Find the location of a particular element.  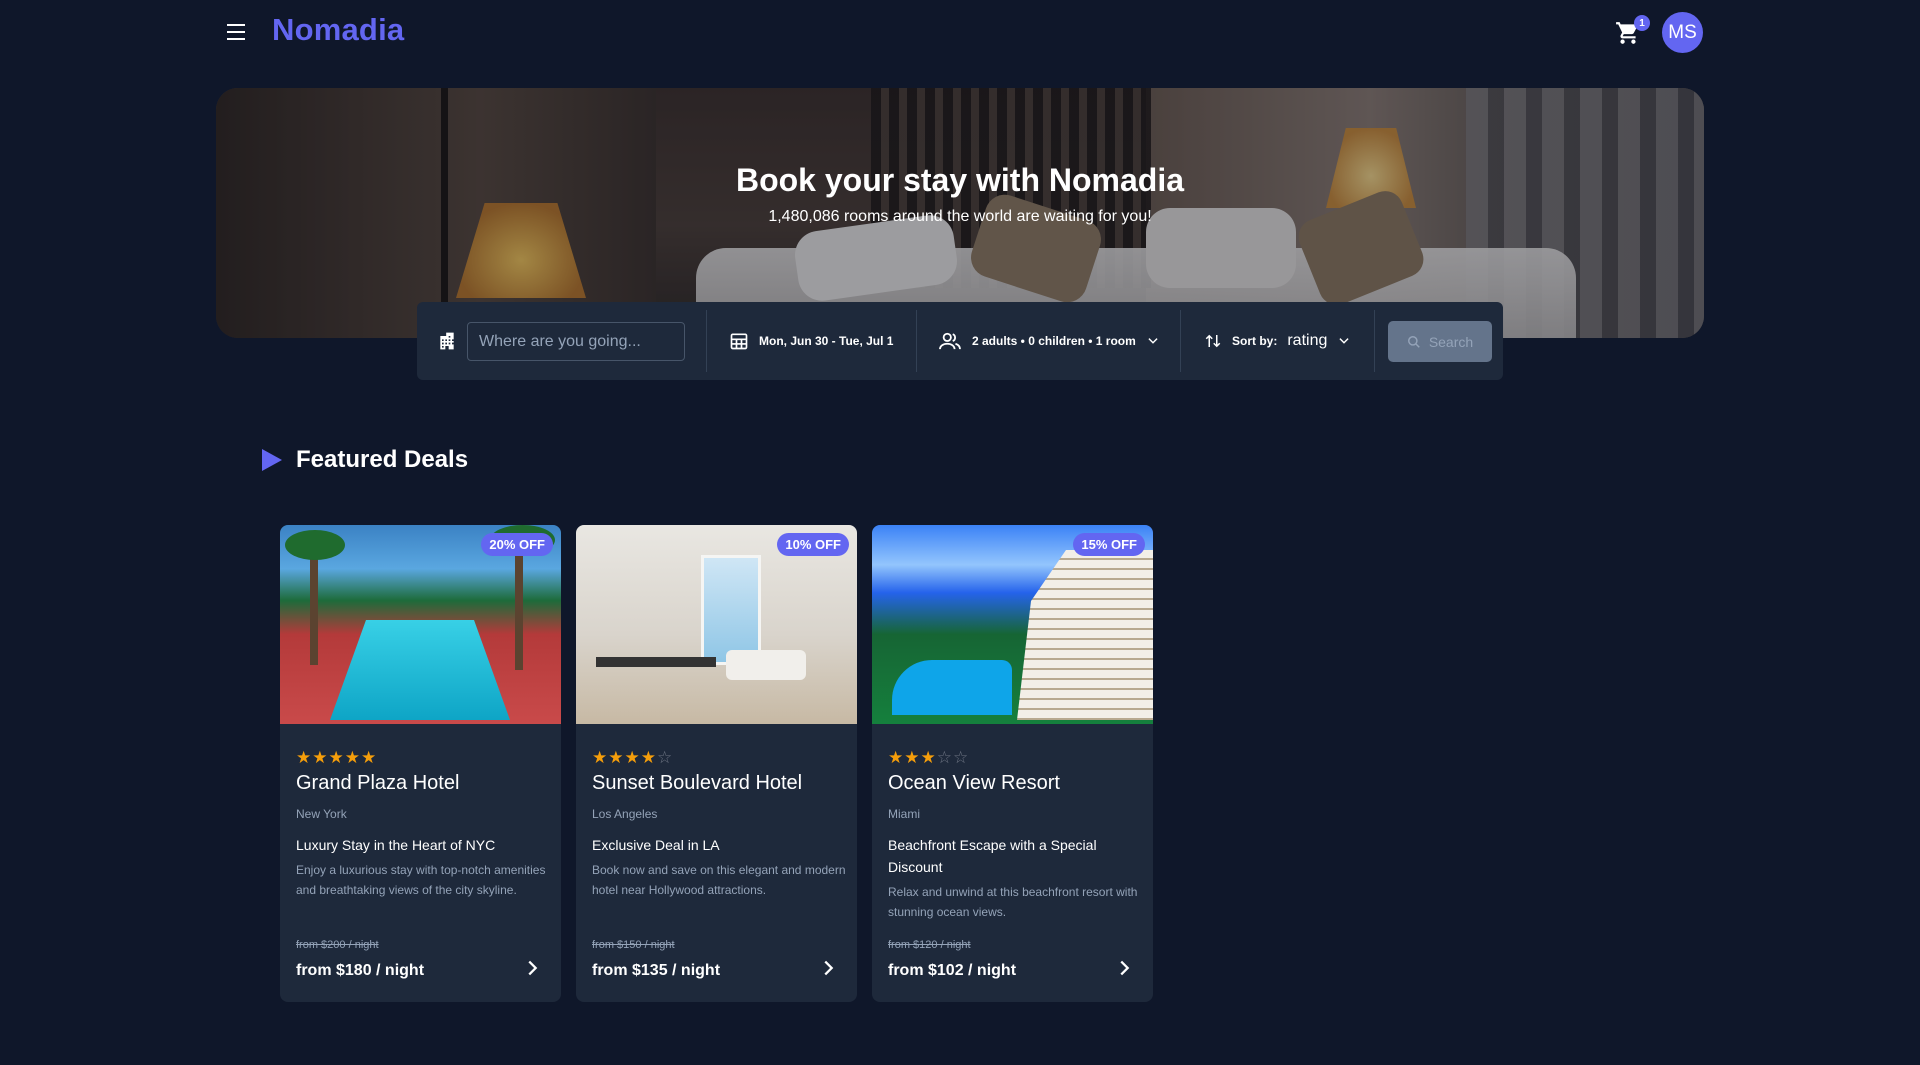

search-button: Search is located at coordinates (1440, 341).